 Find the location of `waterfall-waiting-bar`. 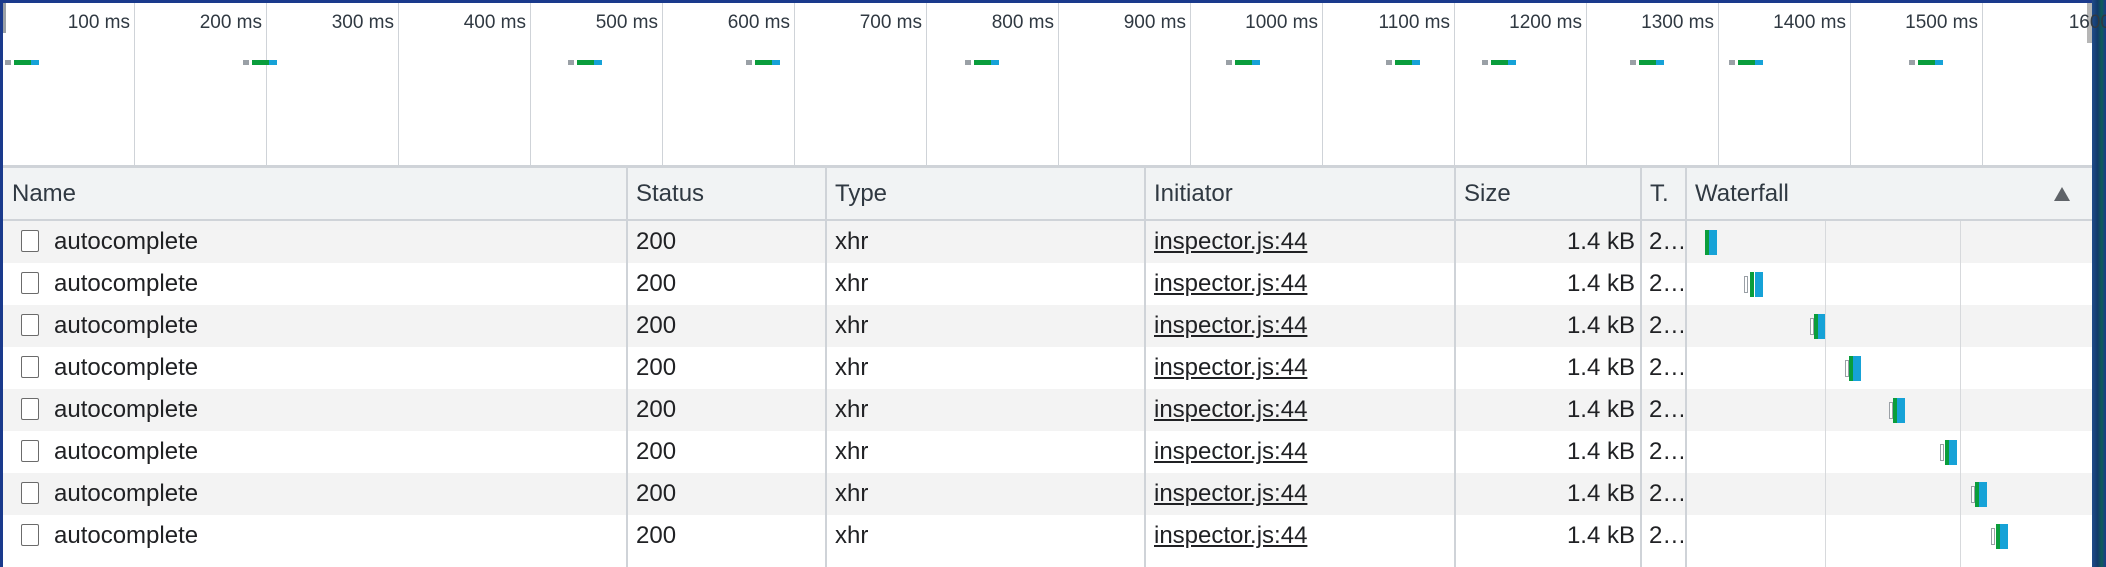

waterfall-waiting-bar is located at coordinates (1752, 284).